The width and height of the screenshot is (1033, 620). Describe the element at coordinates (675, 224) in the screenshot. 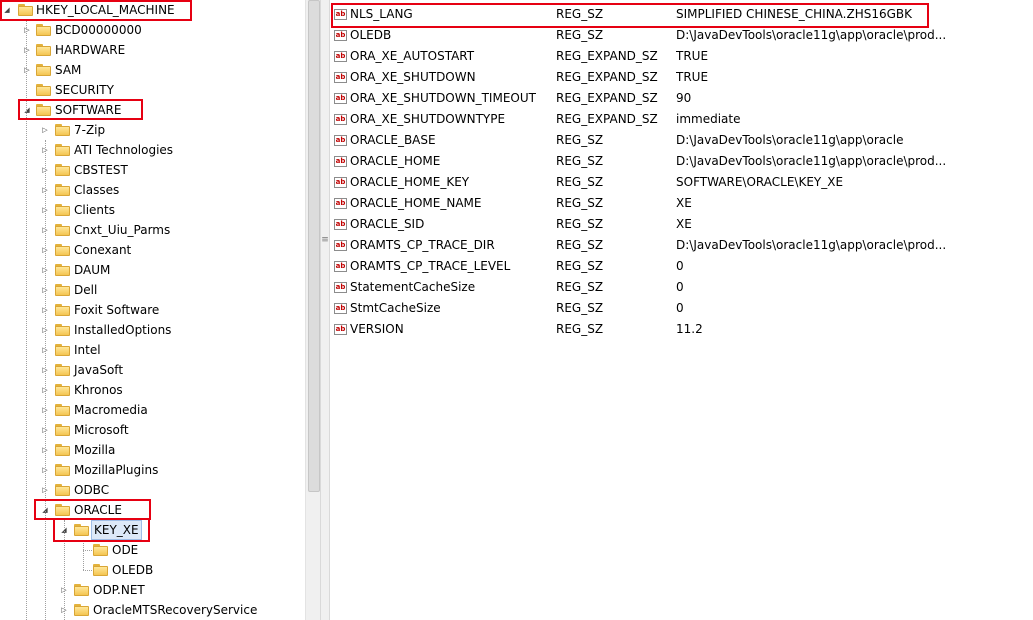

I see `value-row-oracle-sid: ab ORACLE_SID REG_SZ XE` at that location.